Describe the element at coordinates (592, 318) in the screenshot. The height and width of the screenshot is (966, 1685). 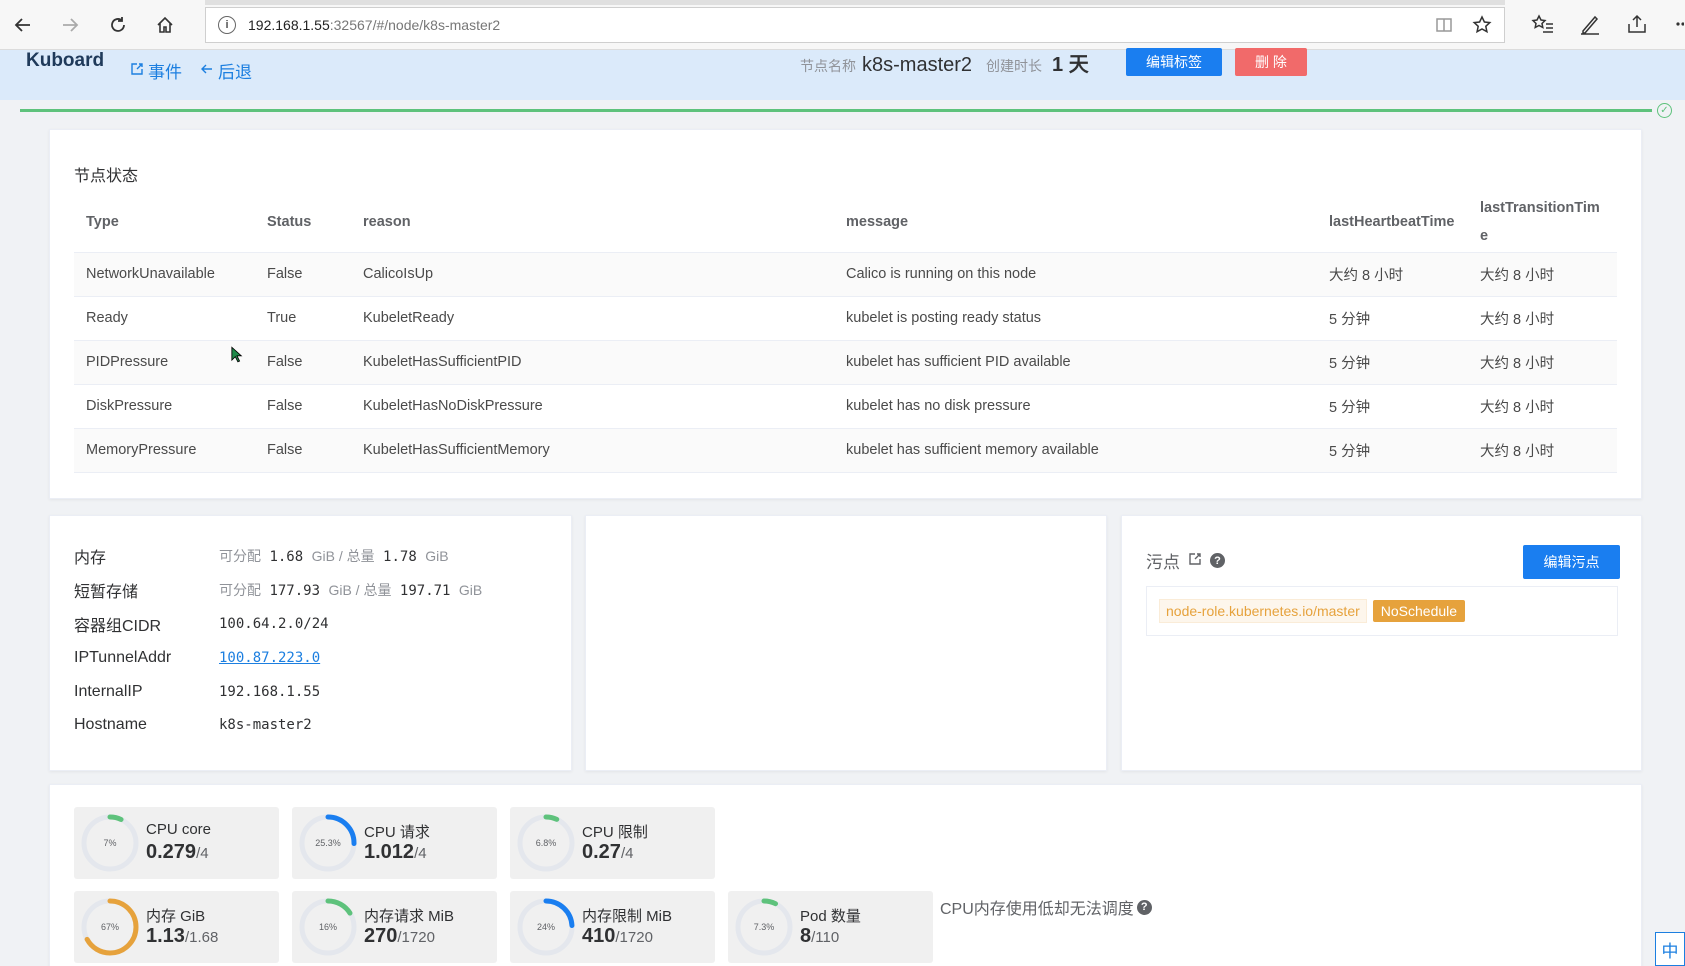
I see `cell-reason: KubeletReady` at that location.